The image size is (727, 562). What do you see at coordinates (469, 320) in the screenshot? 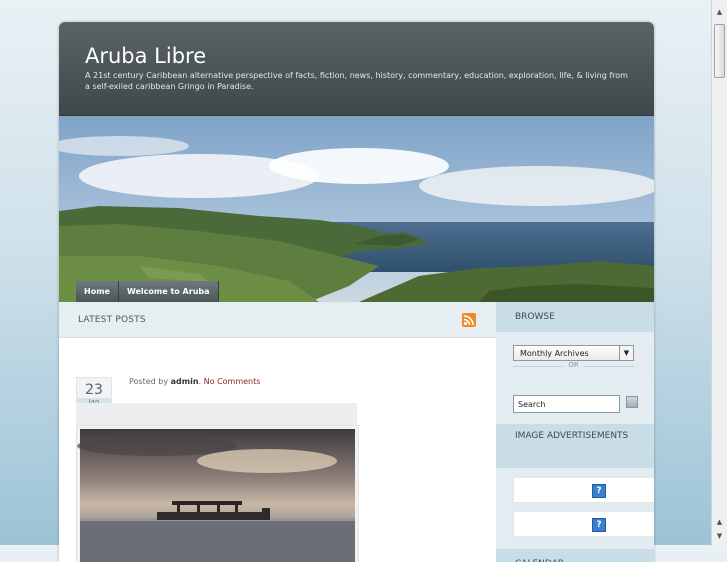
I see `rss-icon` at bounding box center [469, 320].